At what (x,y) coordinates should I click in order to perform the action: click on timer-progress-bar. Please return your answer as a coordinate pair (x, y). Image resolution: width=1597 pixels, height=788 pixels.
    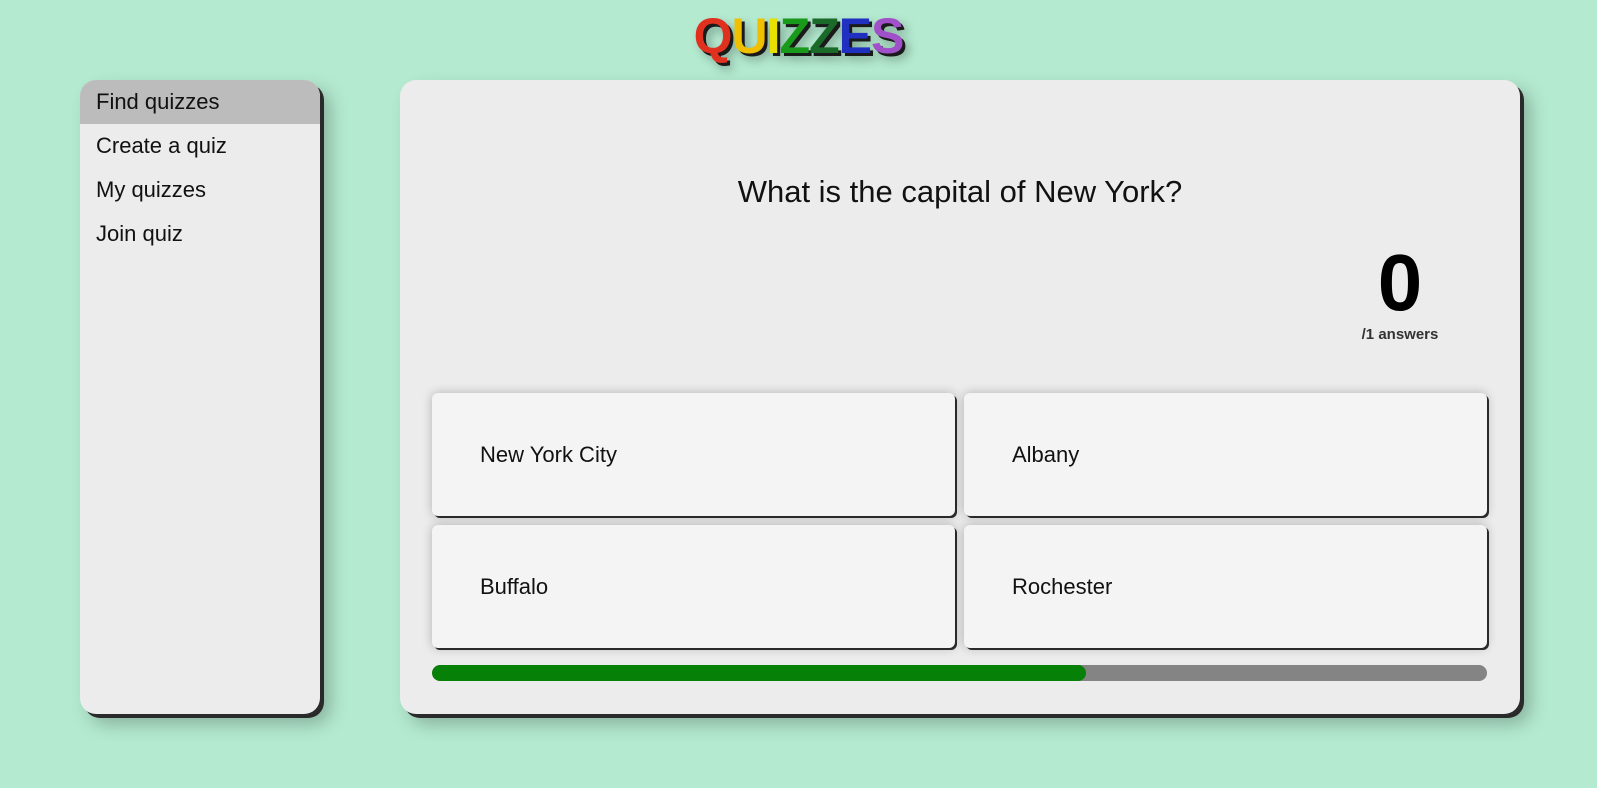
    Looking at the image, I should click on (959, 673).